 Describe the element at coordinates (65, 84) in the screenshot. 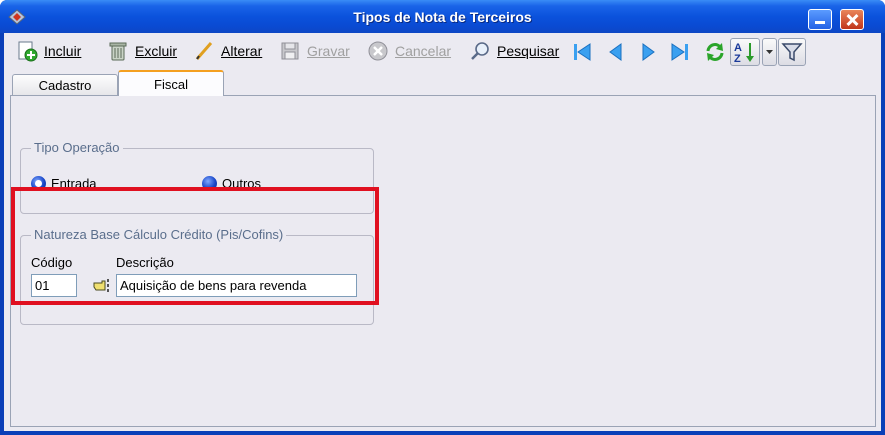

I see `tab-cadastro: Cadastro` at that location.